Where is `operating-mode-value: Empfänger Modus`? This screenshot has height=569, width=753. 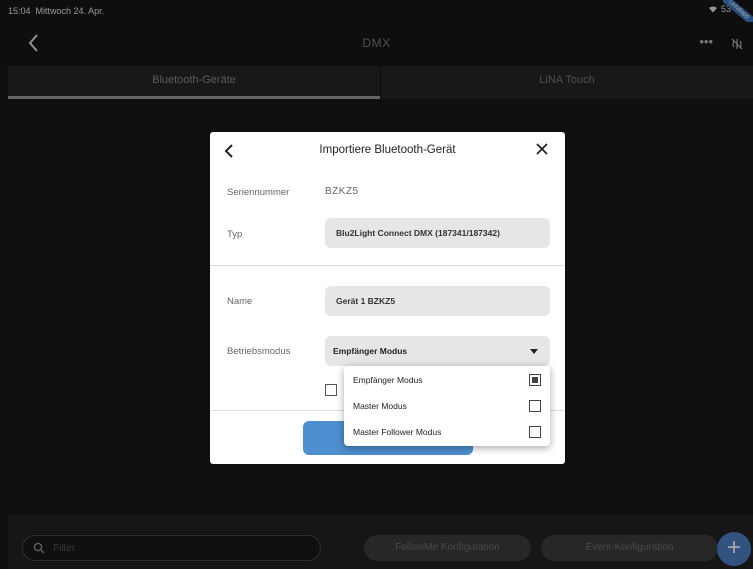
operating-mode-value: Empfänger Modus is located at coordinates (370, 351).